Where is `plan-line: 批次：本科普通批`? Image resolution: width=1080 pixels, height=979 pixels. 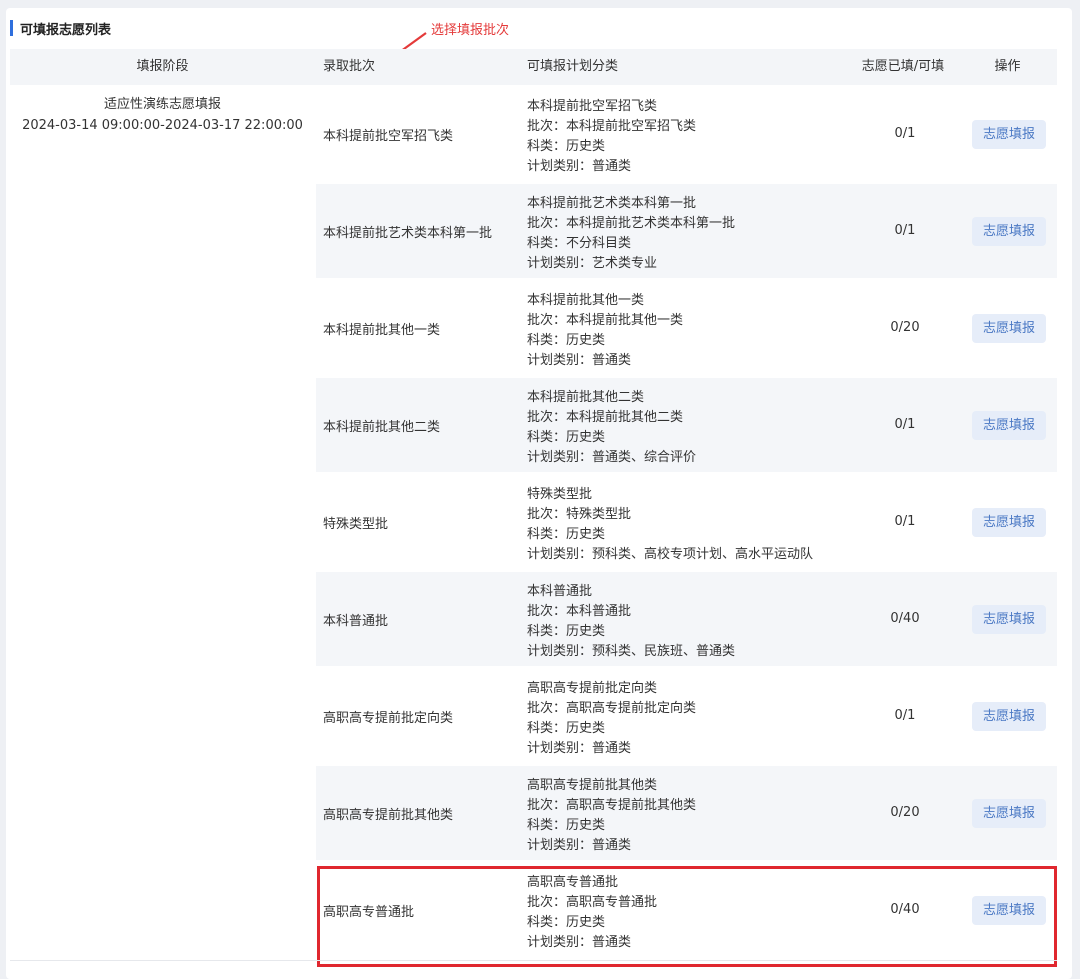 plan-line: 批次：本科普通批 is located at coordinates (579, 611).